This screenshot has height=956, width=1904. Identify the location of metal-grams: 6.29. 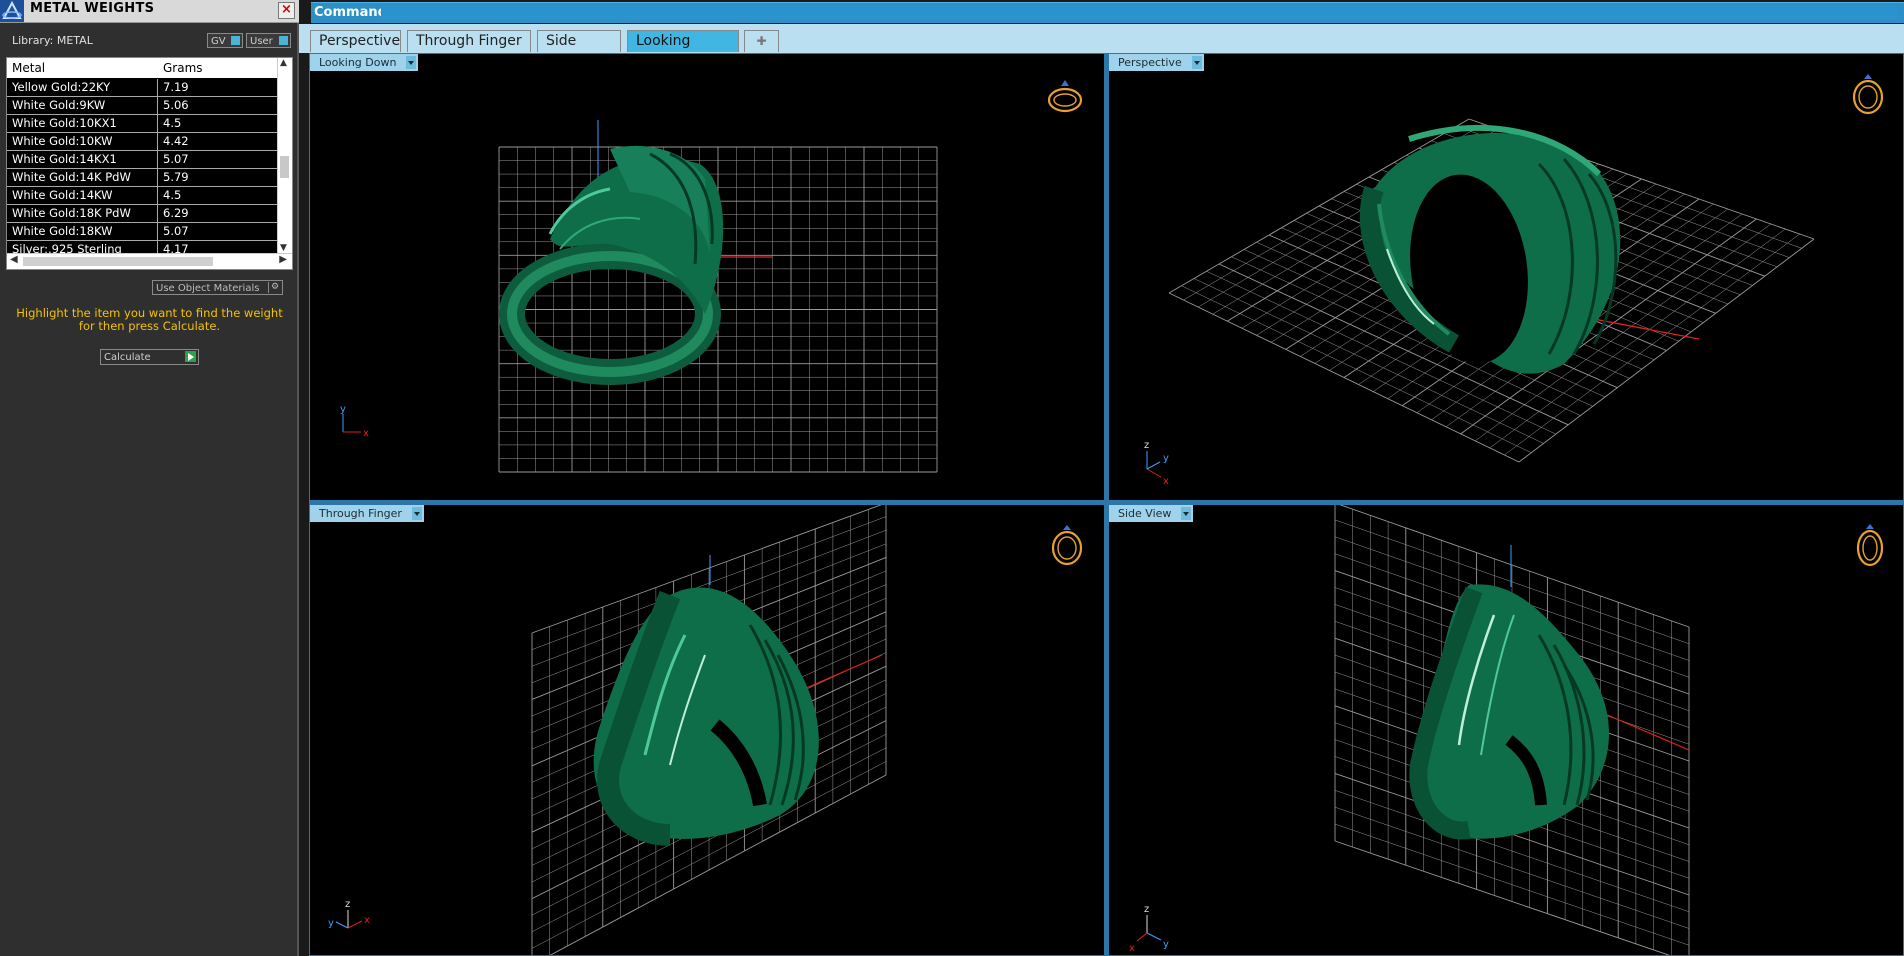
(176, 213).